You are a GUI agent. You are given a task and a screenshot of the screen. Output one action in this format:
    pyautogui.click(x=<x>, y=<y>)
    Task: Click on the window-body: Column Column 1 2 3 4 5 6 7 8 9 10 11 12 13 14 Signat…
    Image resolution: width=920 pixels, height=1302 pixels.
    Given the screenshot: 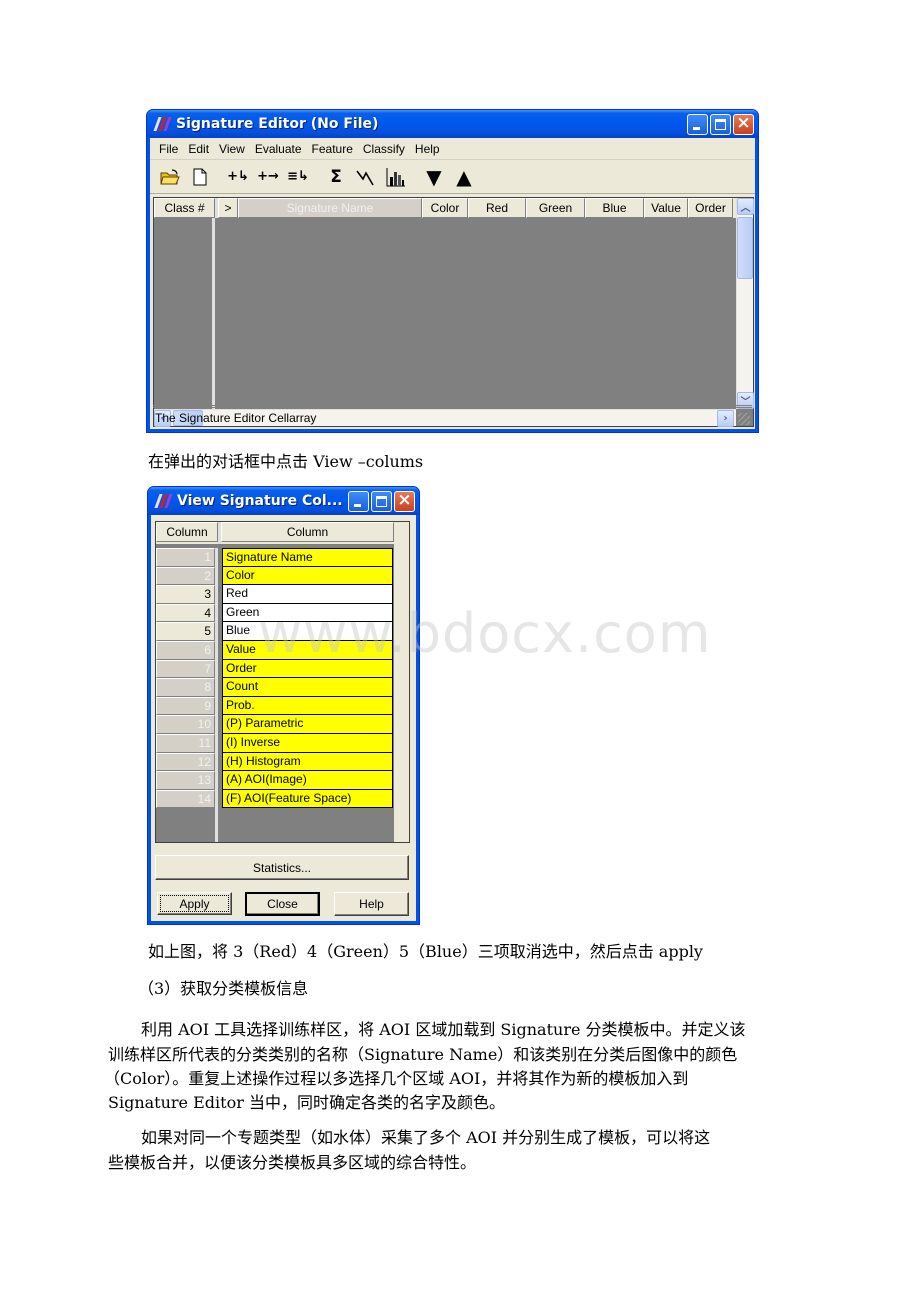 What is the action you would take?
    pyautogui.click(x=283, y=718)
    